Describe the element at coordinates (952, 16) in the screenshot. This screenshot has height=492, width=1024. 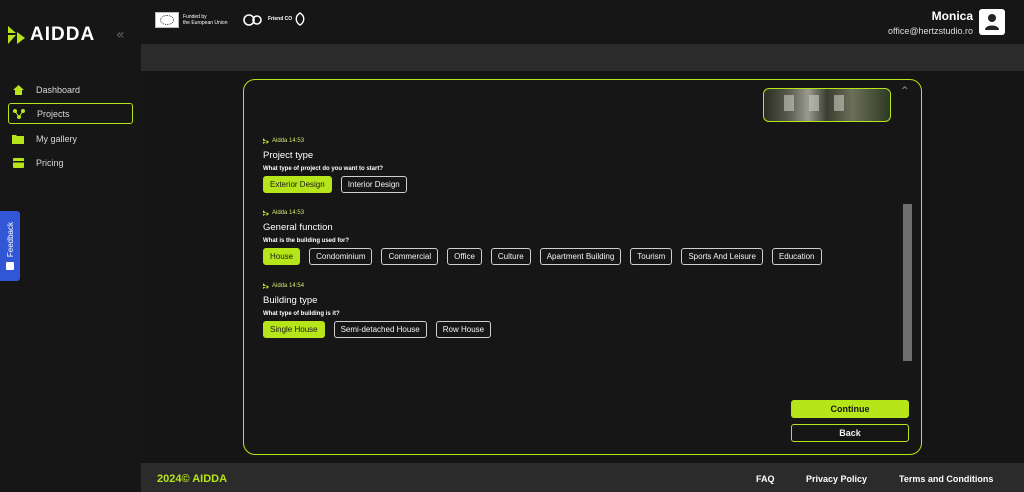
I see `user-name: Monica` at that location.